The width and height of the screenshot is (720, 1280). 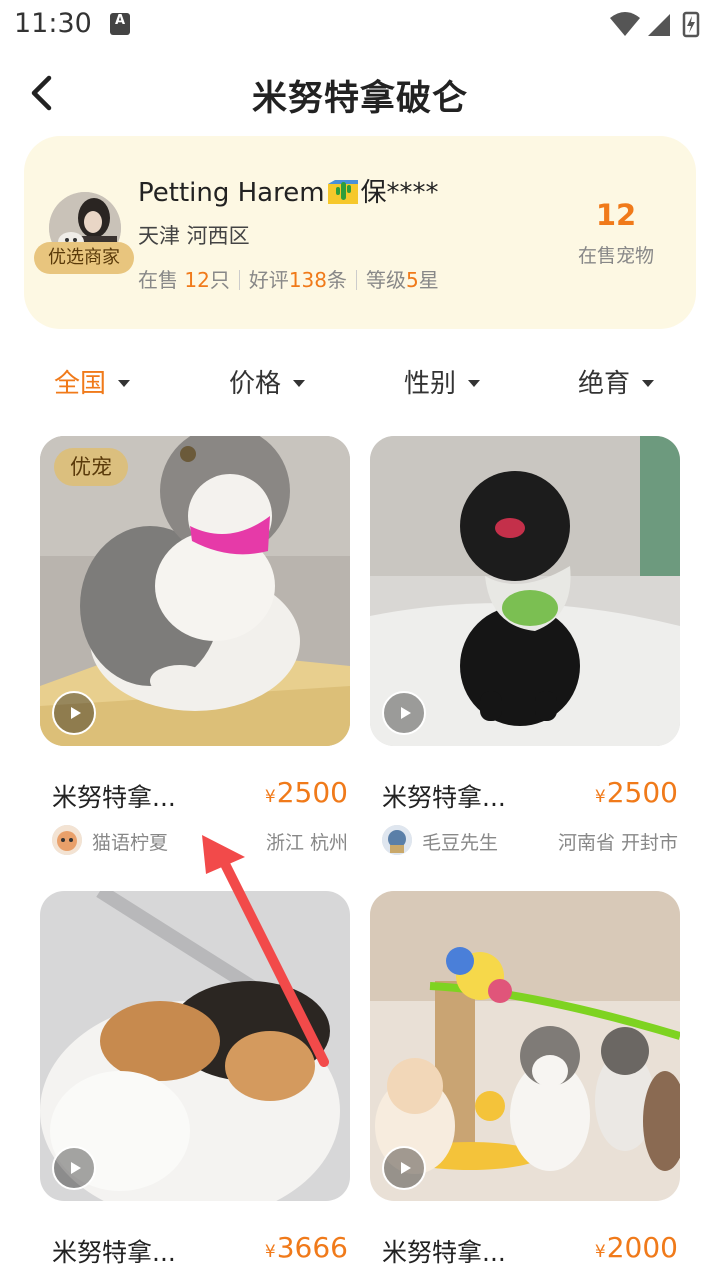 I want to click on status-bar: 11:30 A, so click(x=360, y=25).